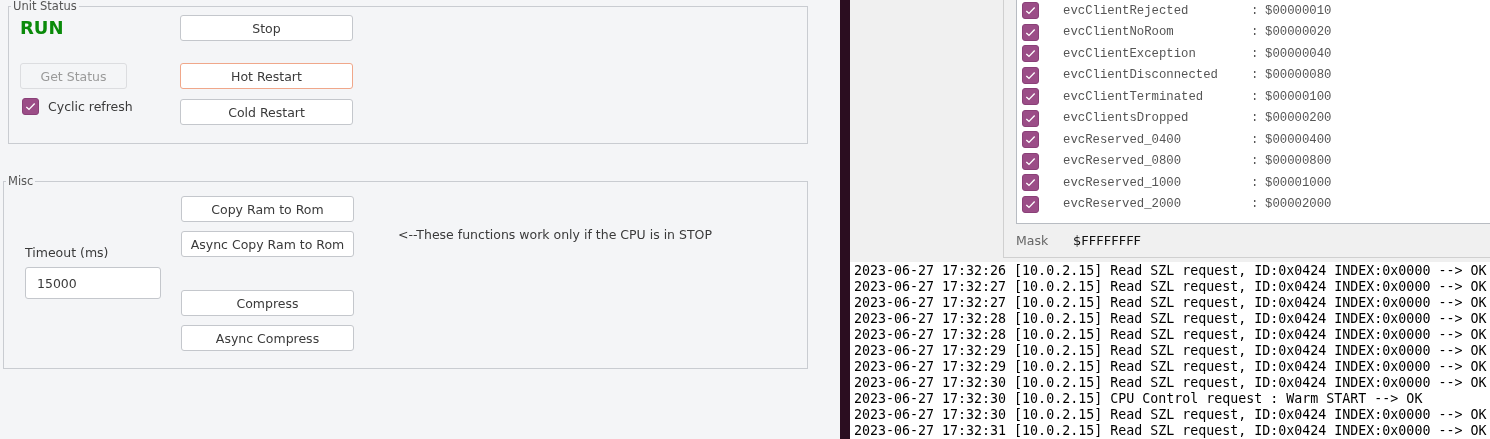  I want to click on event-value: $00000200, so click(1298, 118).